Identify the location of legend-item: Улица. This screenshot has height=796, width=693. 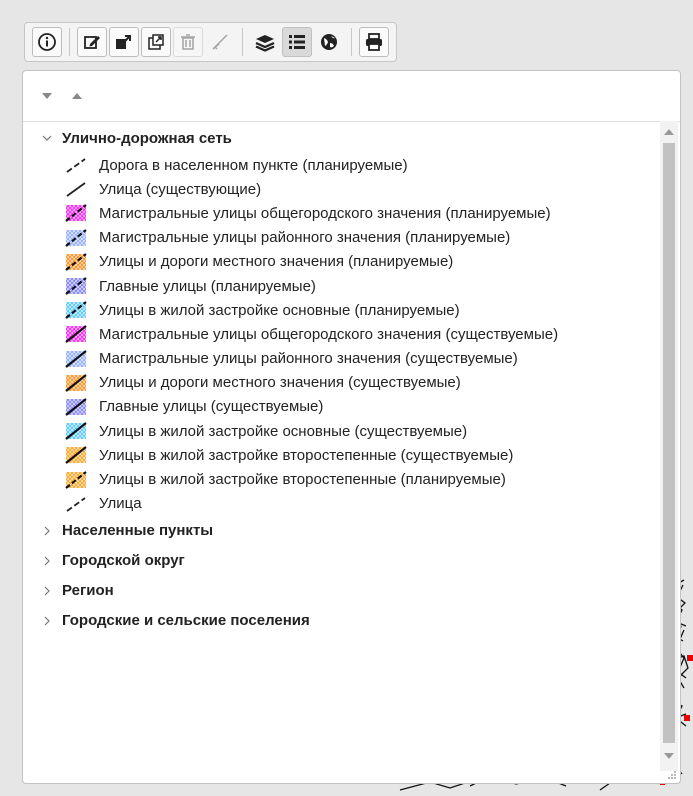
(360, 504).